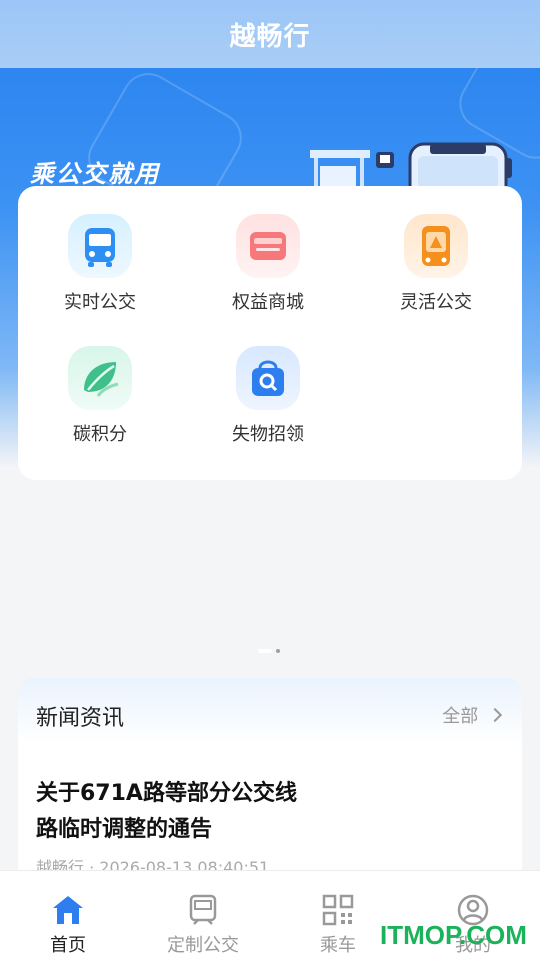  Describe the element at coordinates (186, 812) in the screenshot. I see `news-headline: 关于671A路等部分公交线 路临时调整的通告` at that location.